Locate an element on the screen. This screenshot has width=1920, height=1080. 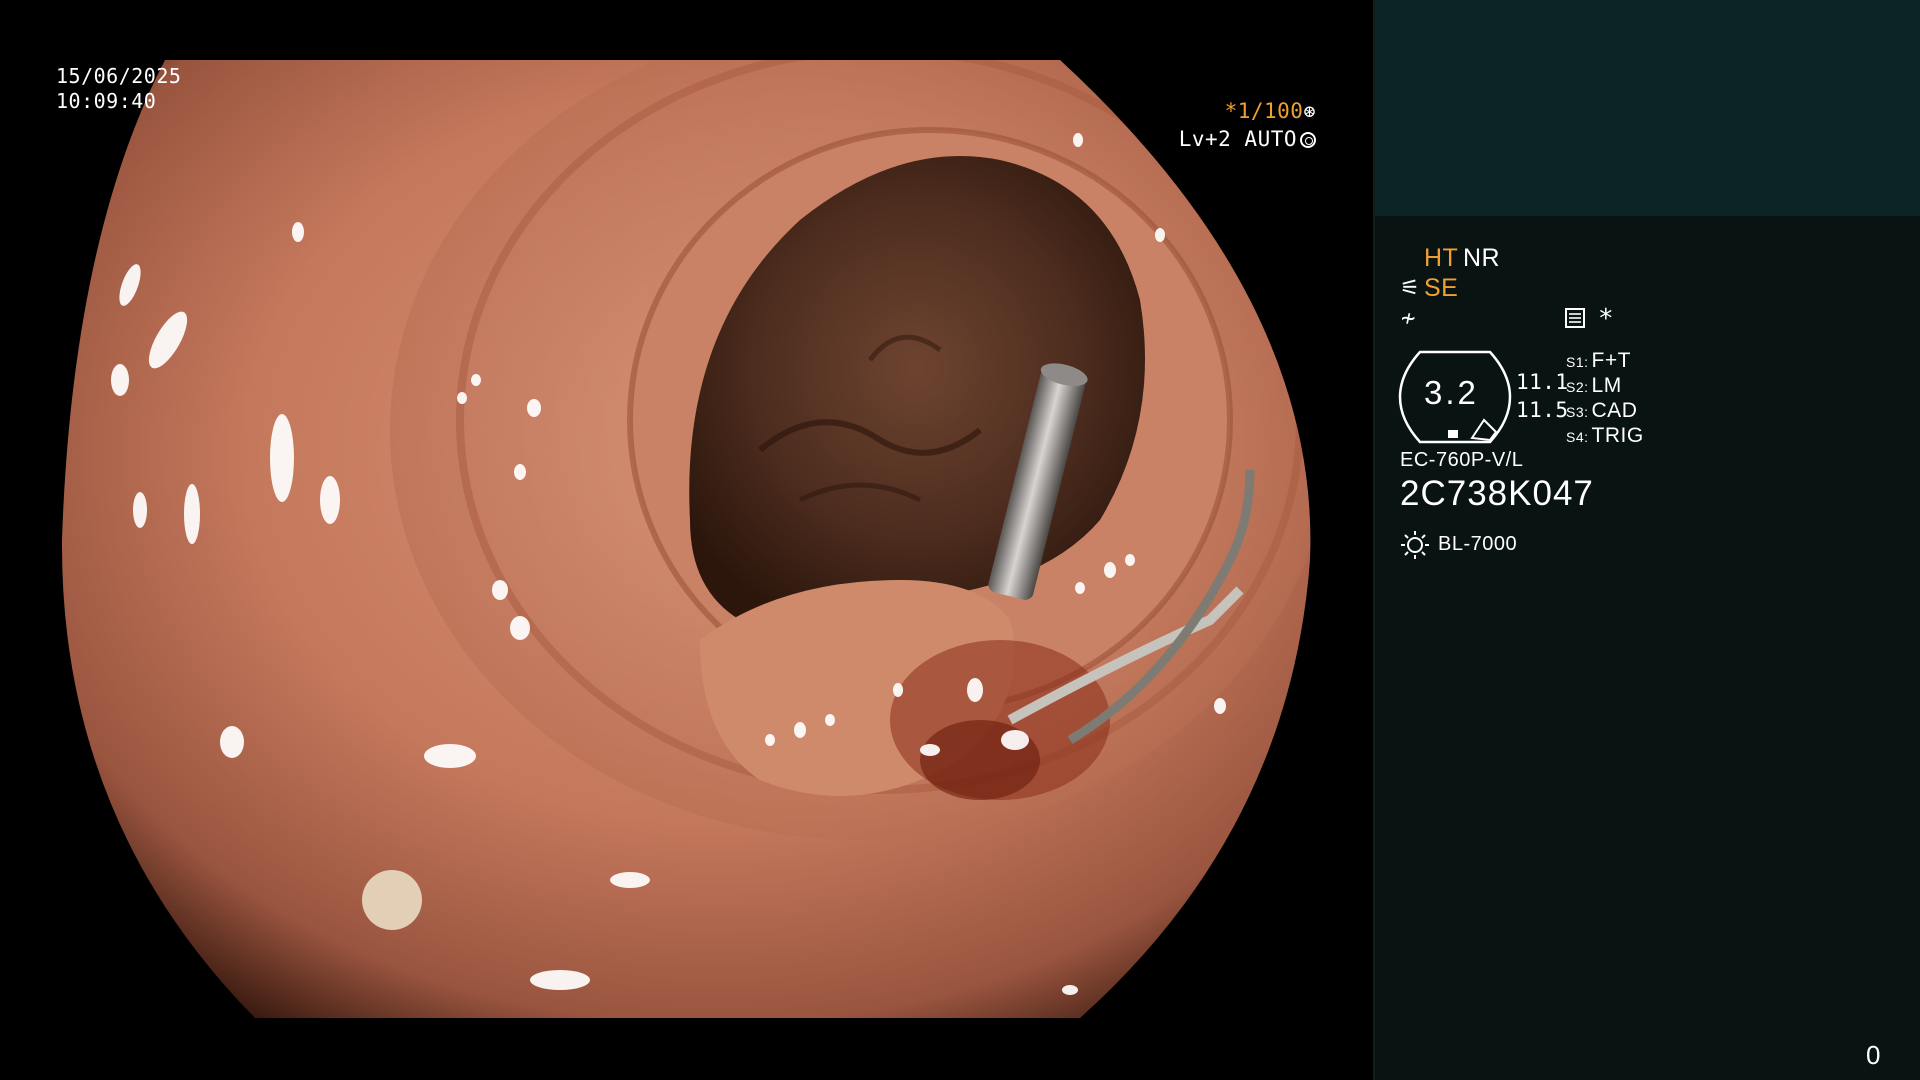
light-source-icon is located at coordinates (1415, 545).